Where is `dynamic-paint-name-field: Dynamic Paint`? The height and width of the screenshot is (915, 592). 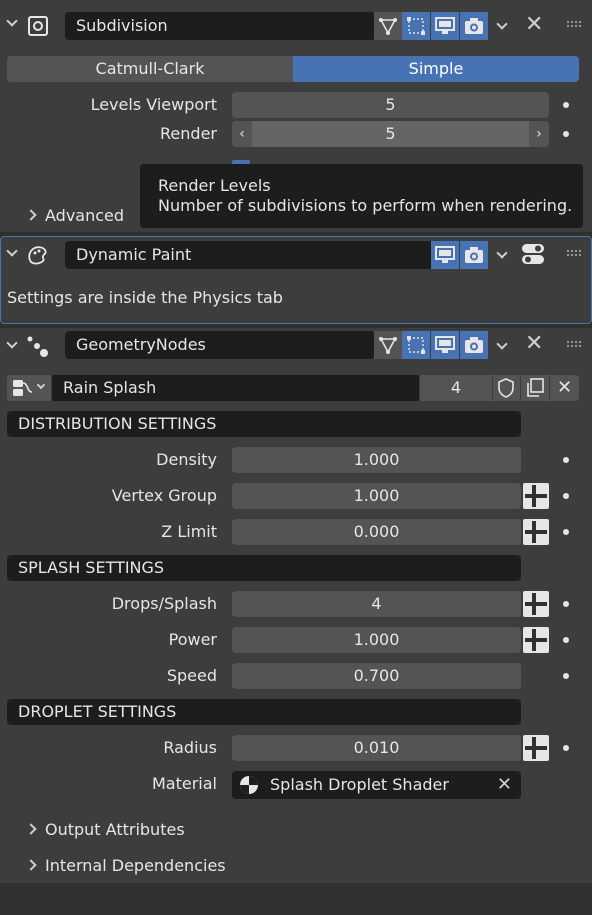 dynamic-paint-name-field: Dynamic Paint is located at coordinates (249, 255).